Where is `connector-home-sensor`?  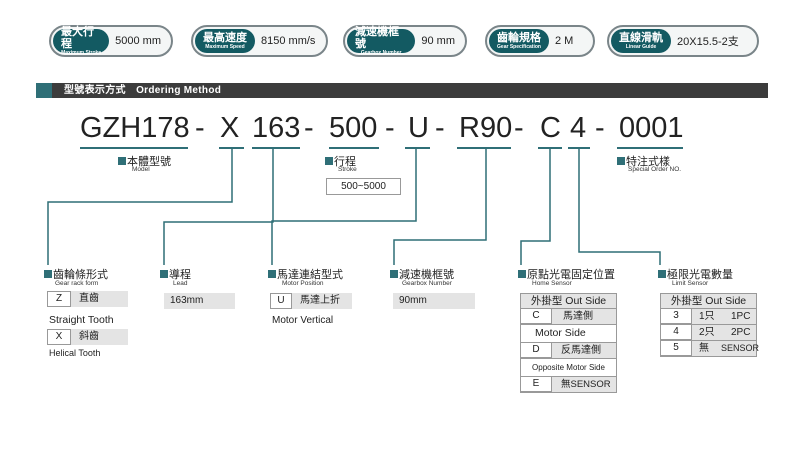
connector-home-sensor is located at coordinates (535, 207).